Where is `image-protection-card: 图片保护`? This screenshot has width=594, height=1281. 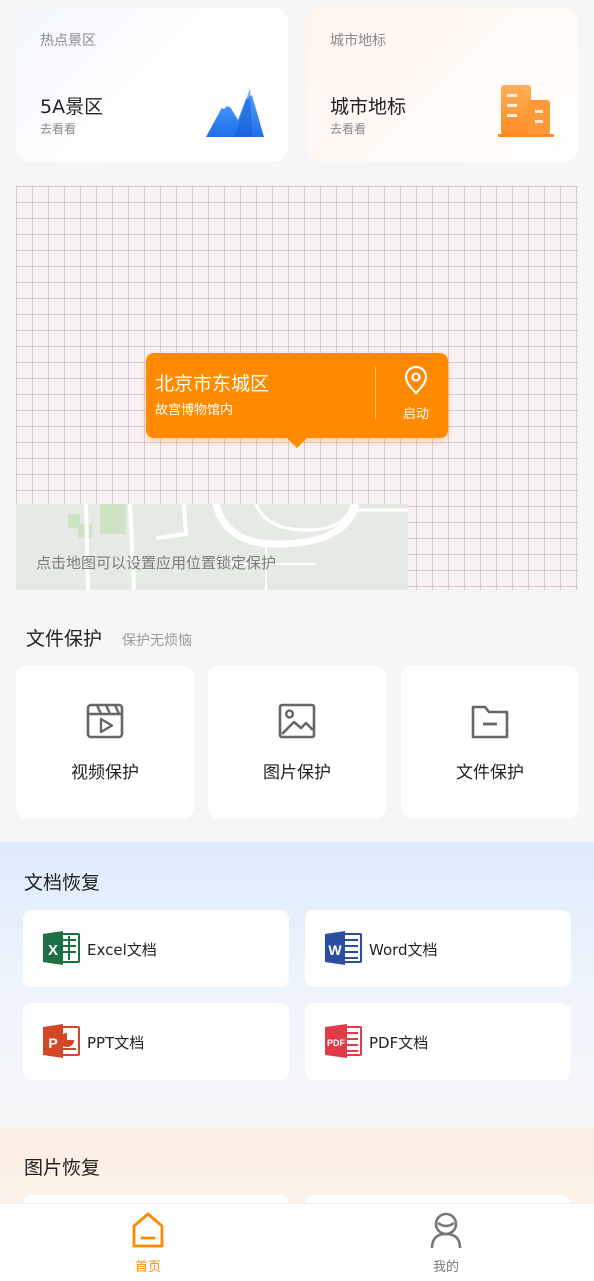 image-protection-card: 图片保护 is located at coordinates (297, 742).